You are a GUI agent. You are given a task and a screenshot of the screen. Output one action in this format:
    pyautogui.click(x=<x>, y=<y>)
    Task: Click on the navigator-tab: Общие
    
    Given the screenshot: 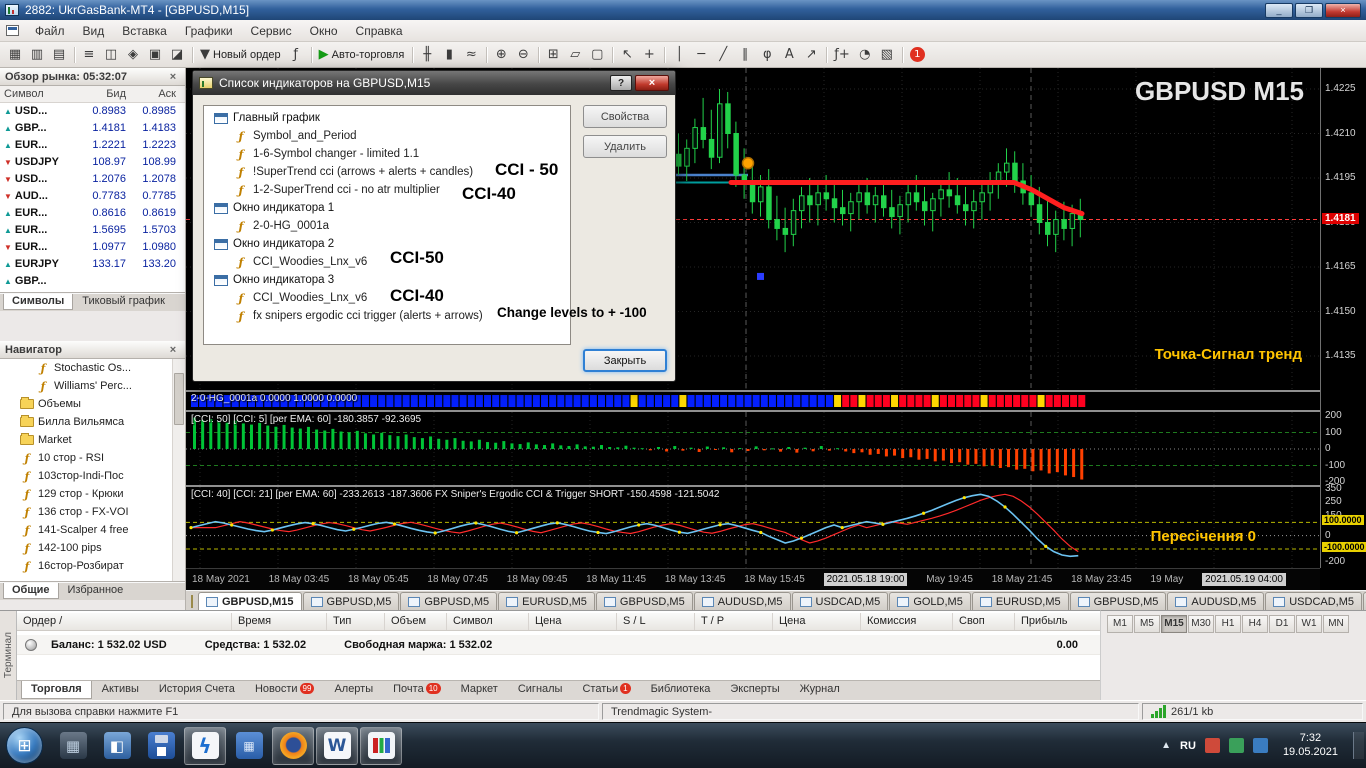 What is the action you would take?
    pyautogui.click(x=31, y=591)
    